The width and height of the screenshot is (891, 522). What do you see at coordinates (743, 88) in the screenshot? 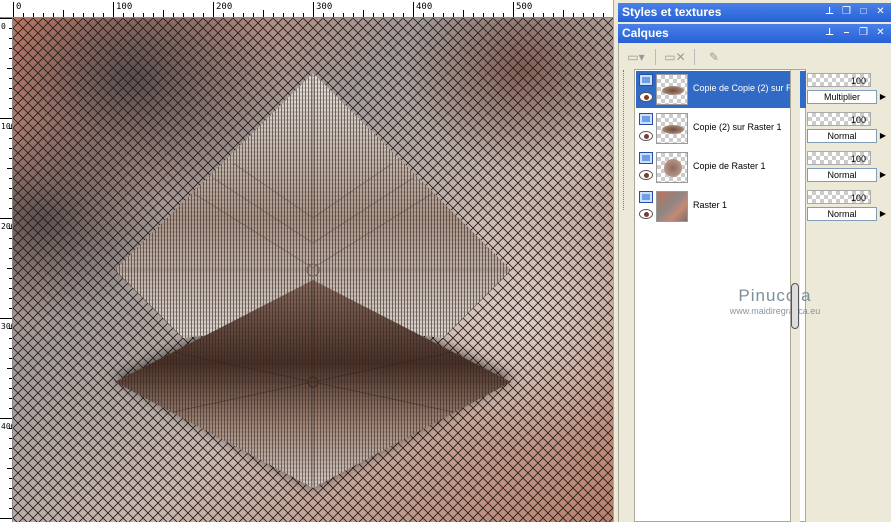
I see `layer-name: Copie de Copie (2) sur R` at bounding box center [743, 88].